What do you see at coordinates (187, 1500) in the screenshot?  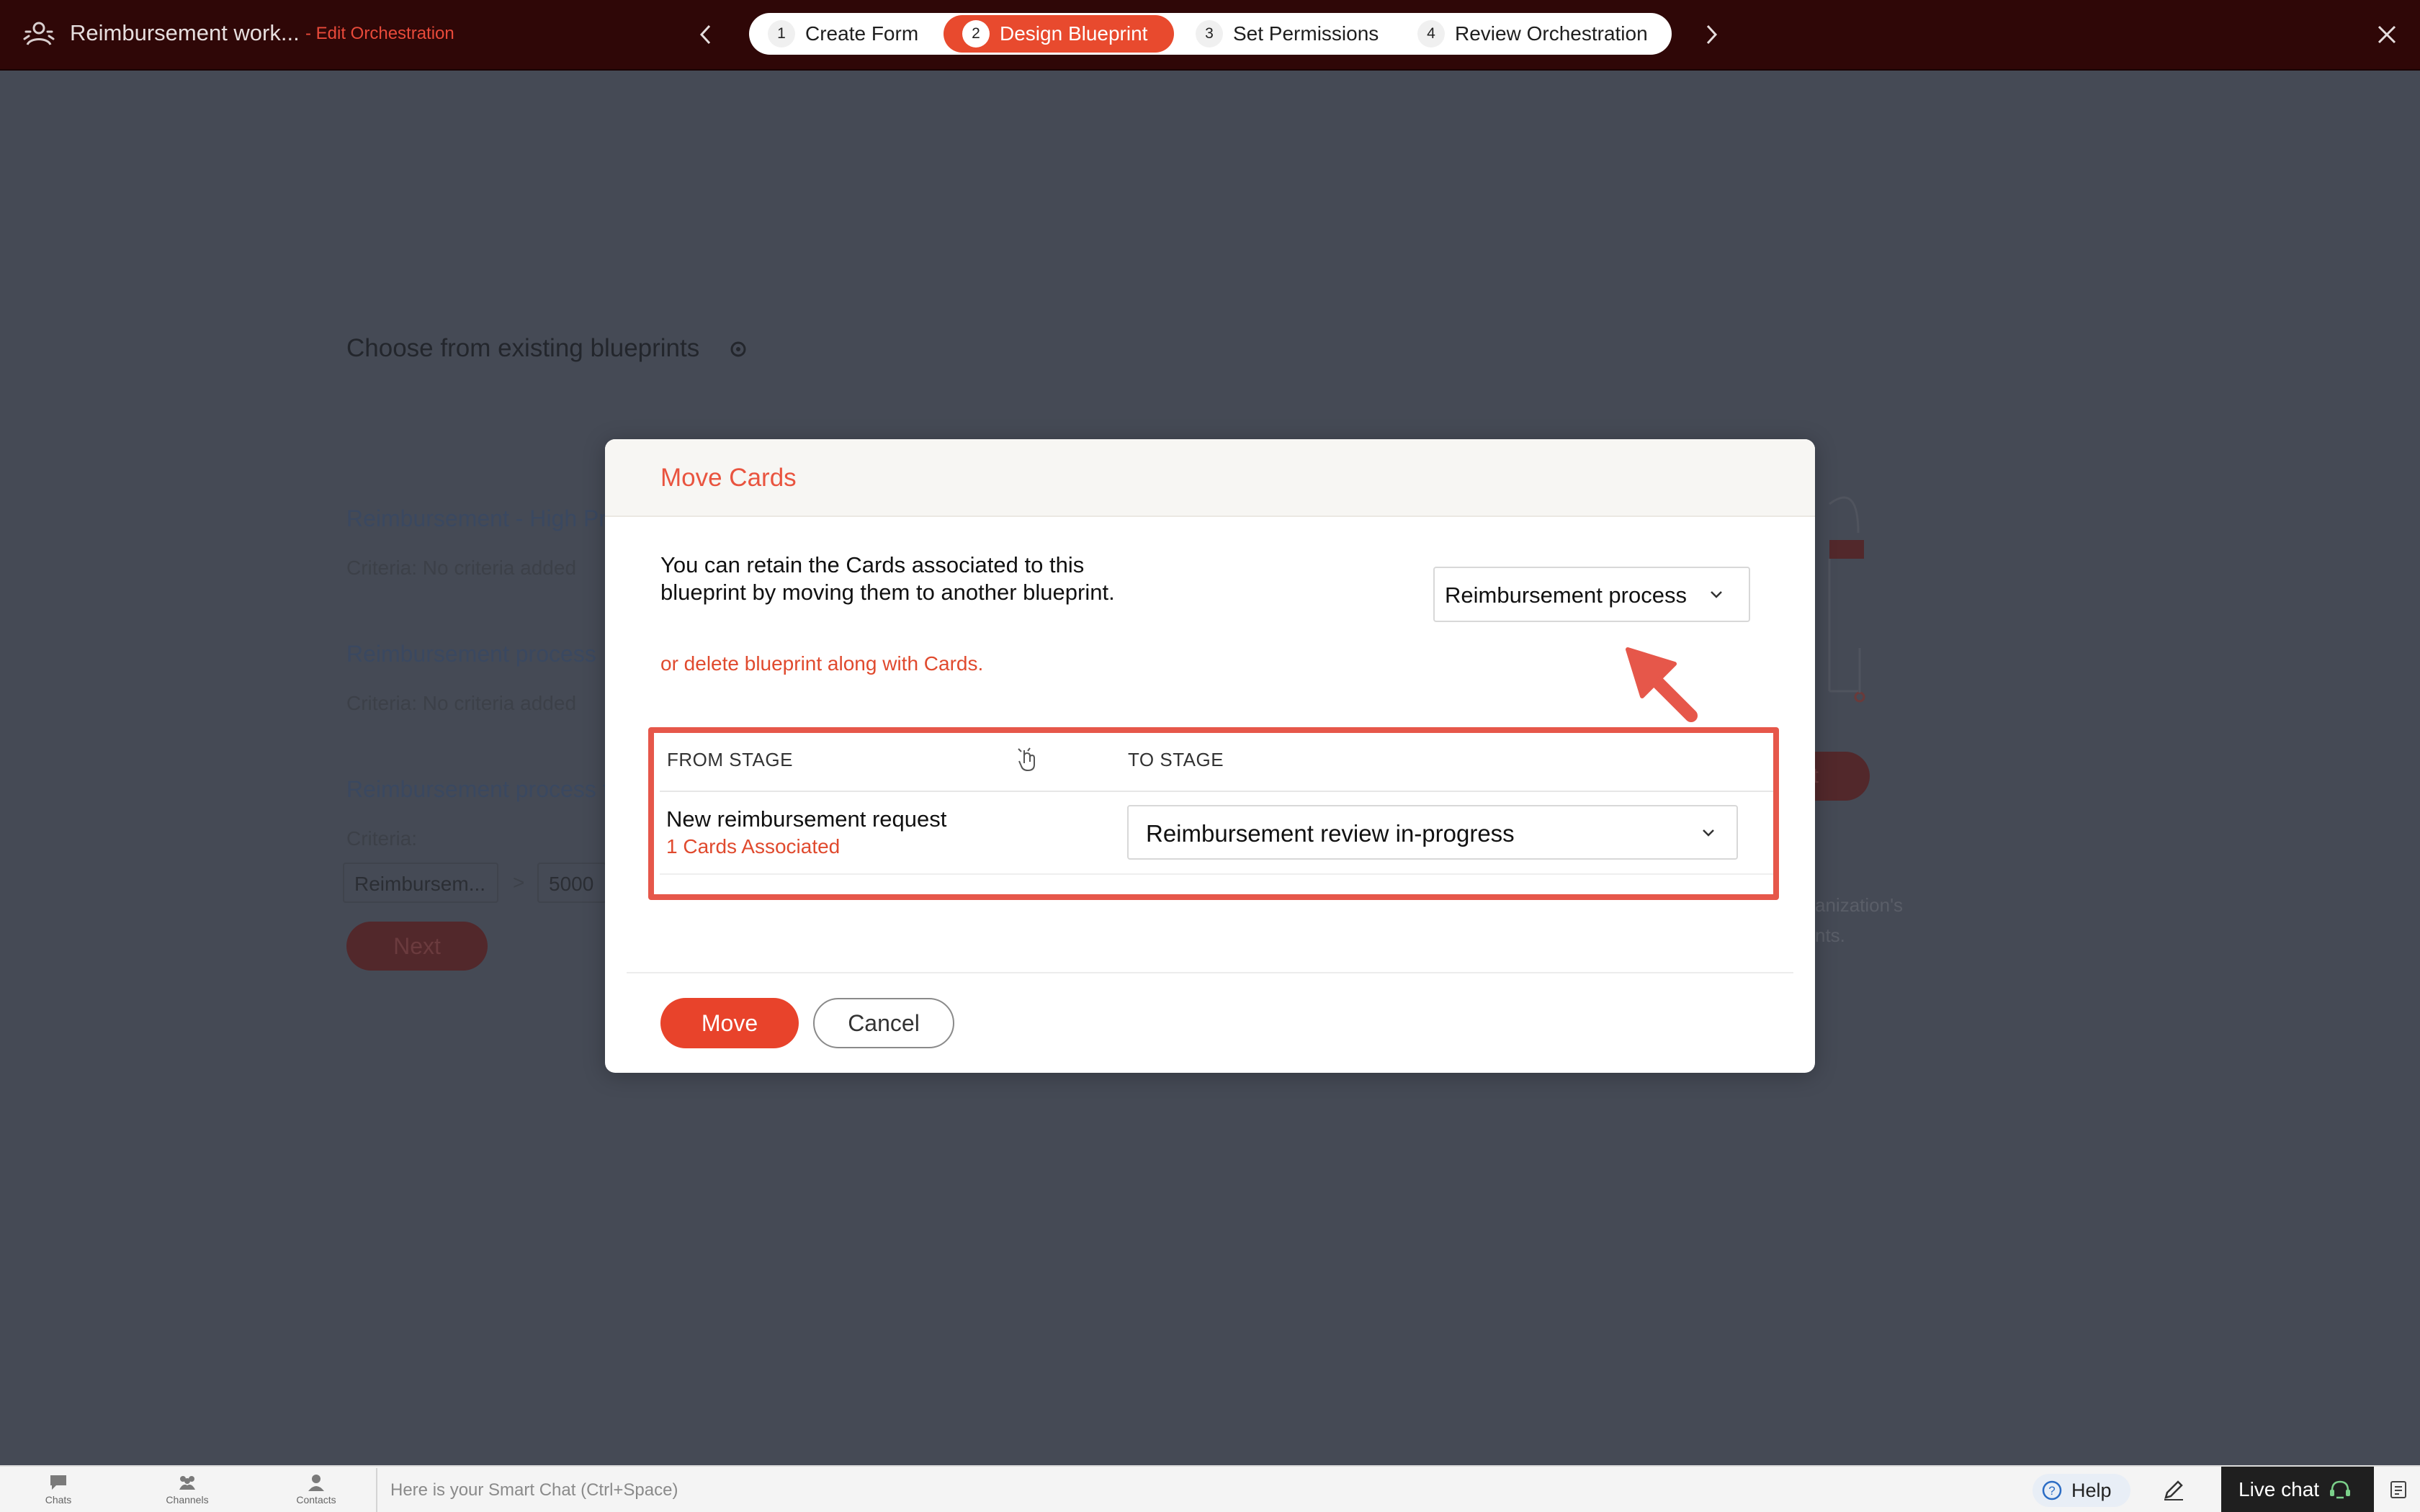 I see `channels-label: Channels` at bounding box center [187, 1500].